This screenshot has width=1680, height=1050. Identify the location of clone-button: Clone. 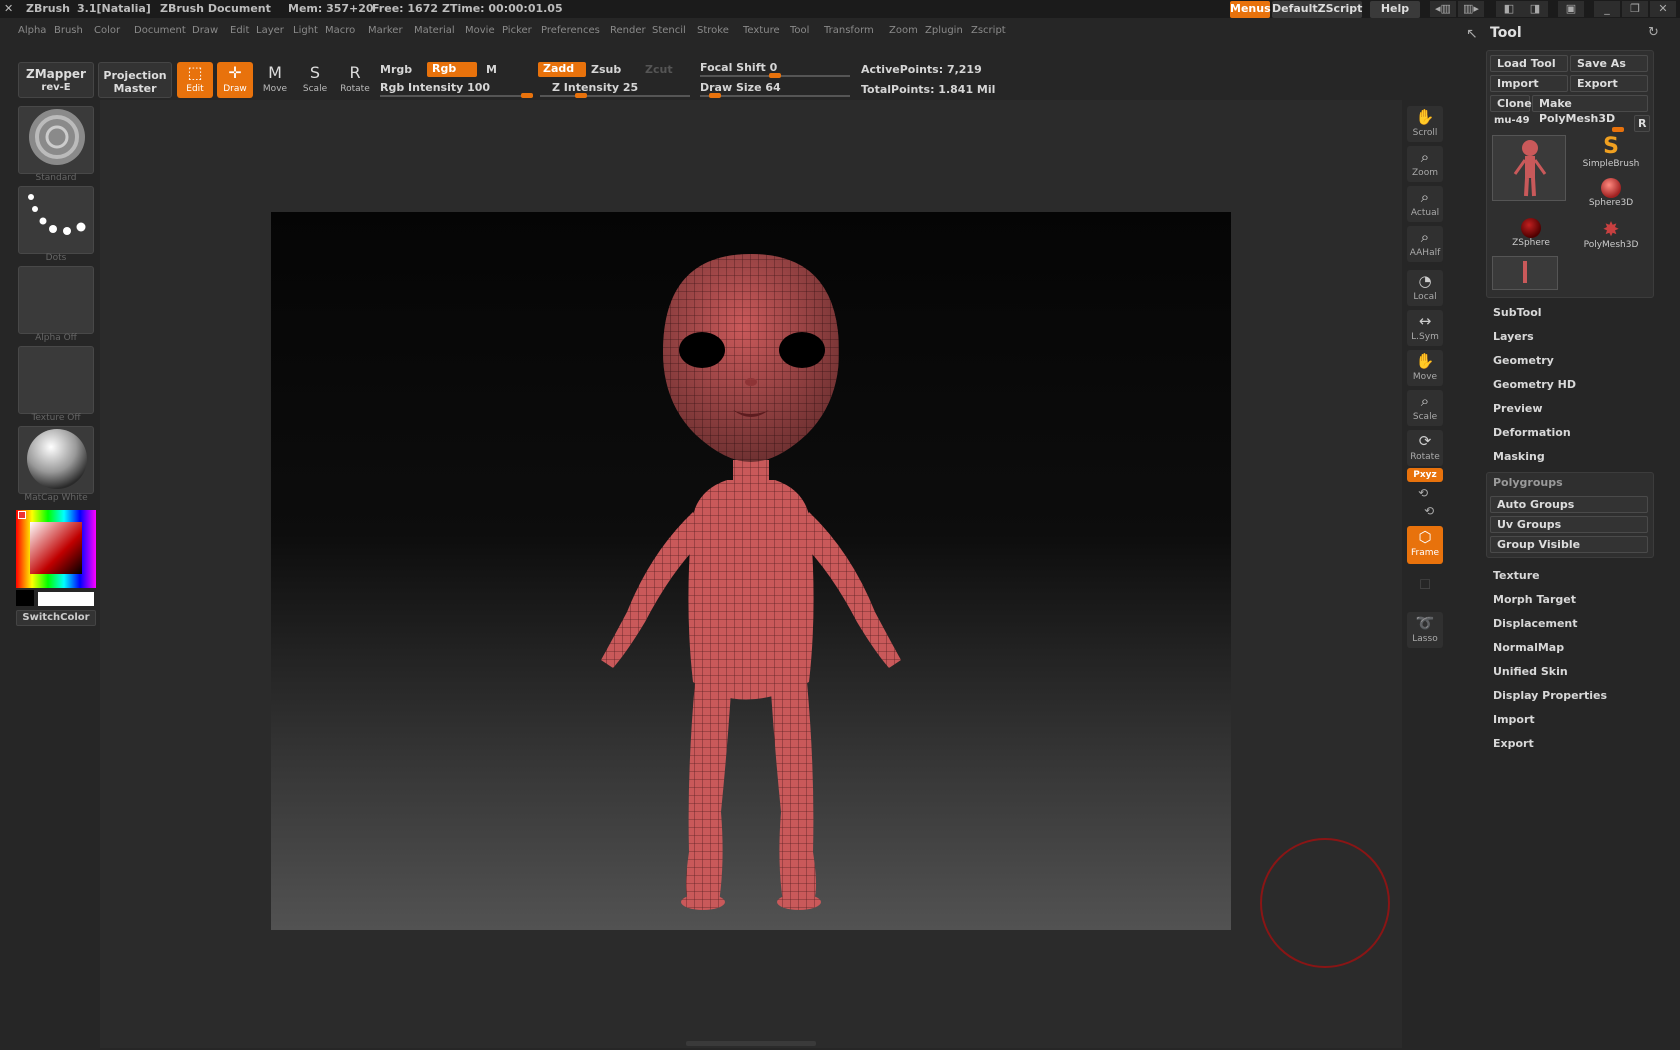
(1511, 103).